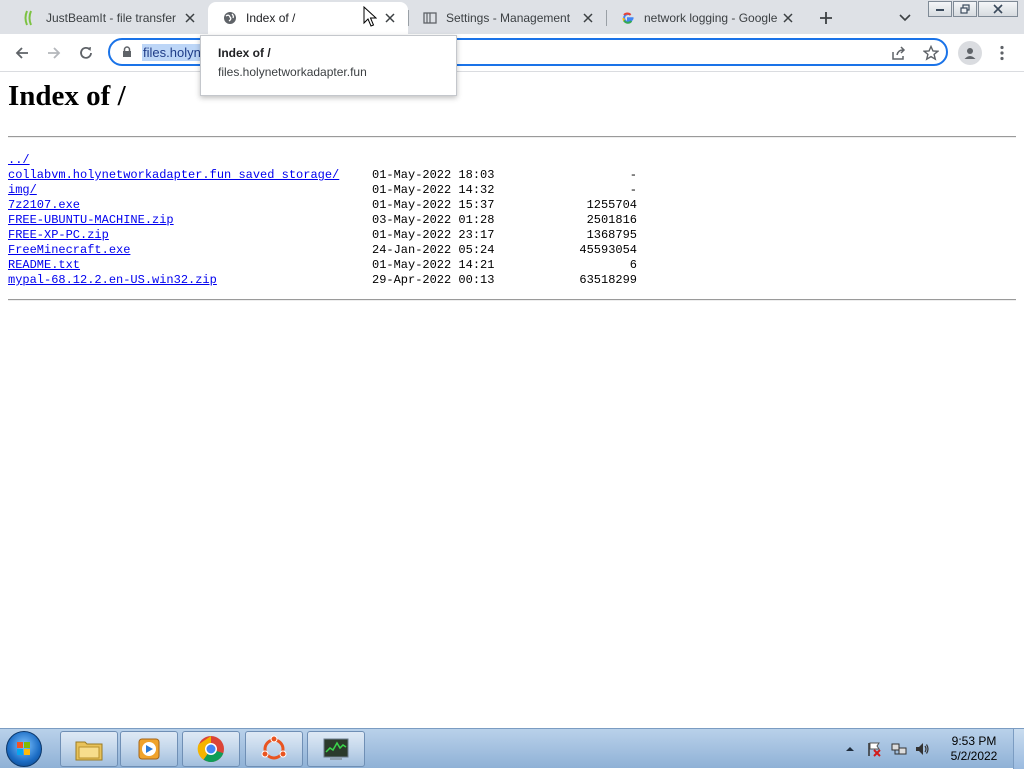  Describe the element at coordinates (611, 235) in the screenshot. I see `file-size: 1368795` at that location.